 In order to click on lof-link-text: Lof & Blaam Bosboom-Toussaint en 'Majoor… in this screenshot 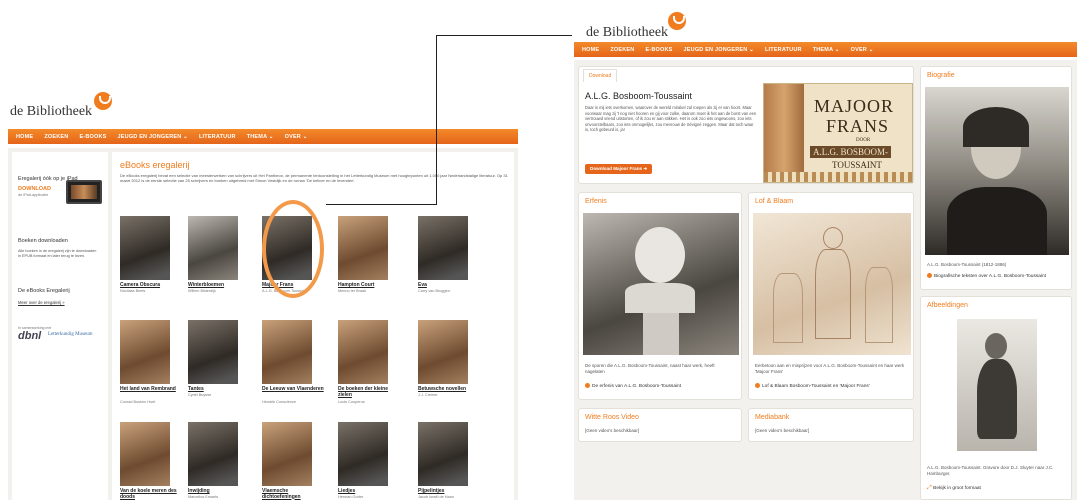, I will do `click(816, 386)`.